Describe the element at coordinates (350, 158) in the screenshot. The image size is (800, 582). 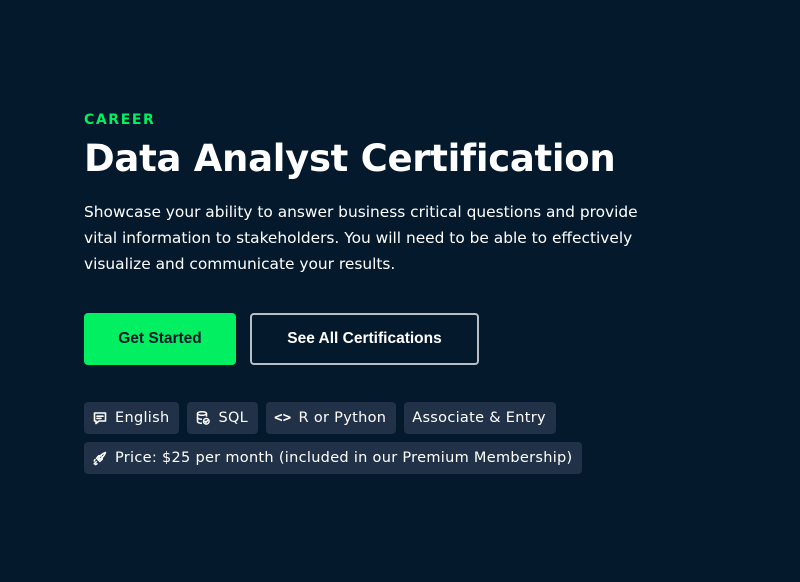
I see `page-title: Data Analyst Certification` at that location.